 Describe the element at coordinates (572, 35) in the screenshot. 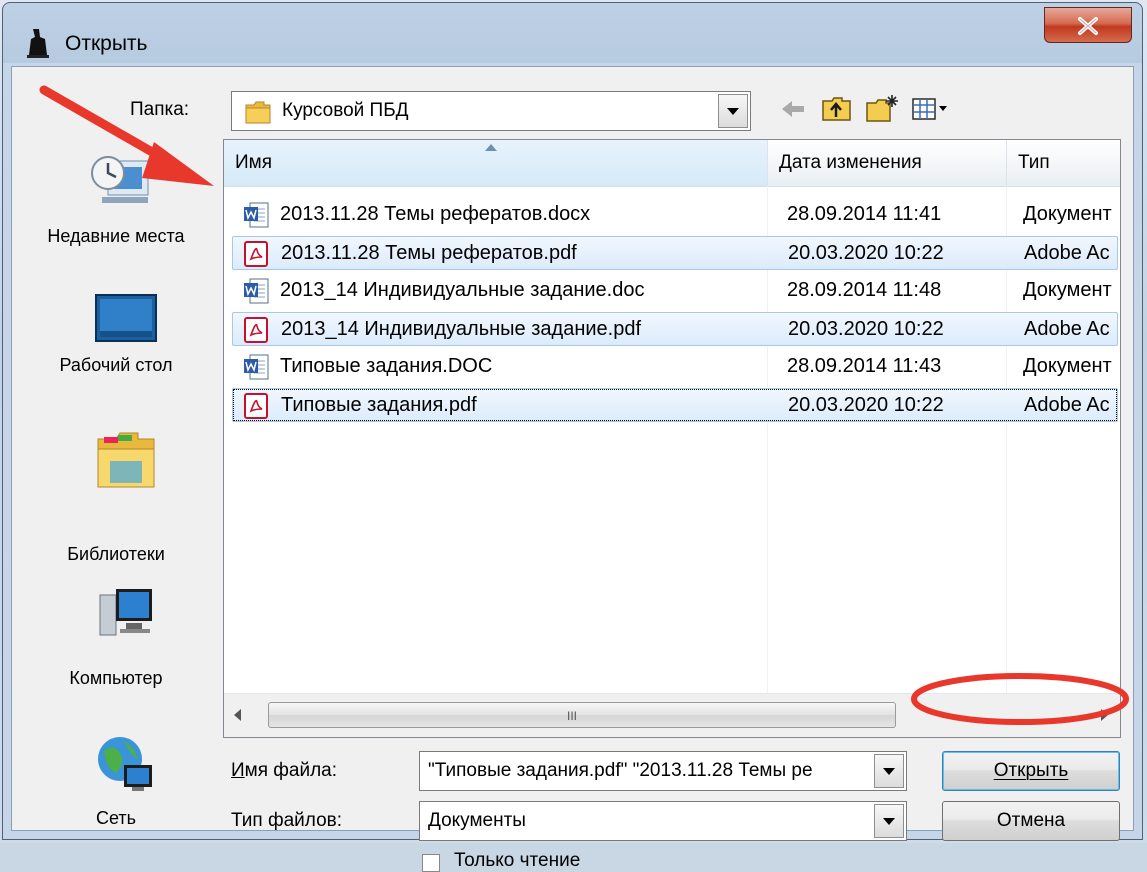

I see `title-bar: Открыть` at that location.